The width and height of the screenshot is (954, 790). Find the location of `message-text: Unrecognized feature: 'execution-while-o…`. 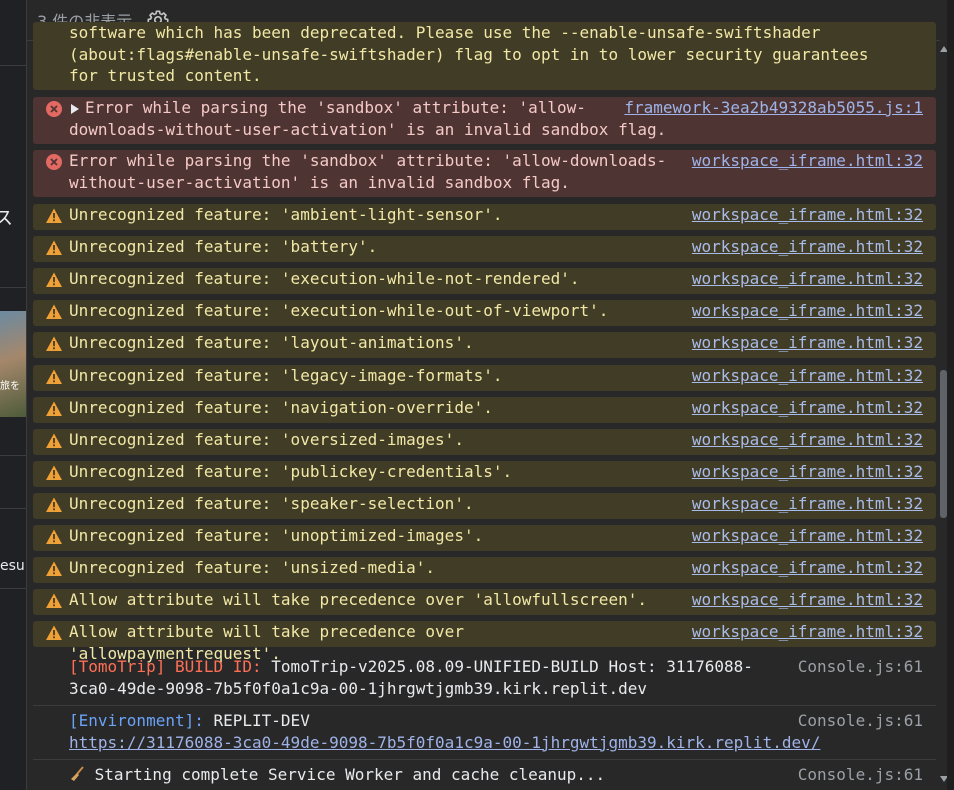

message-text: Unrecognized feature: 'execution-while-o… is located at coordinates (339, 311).